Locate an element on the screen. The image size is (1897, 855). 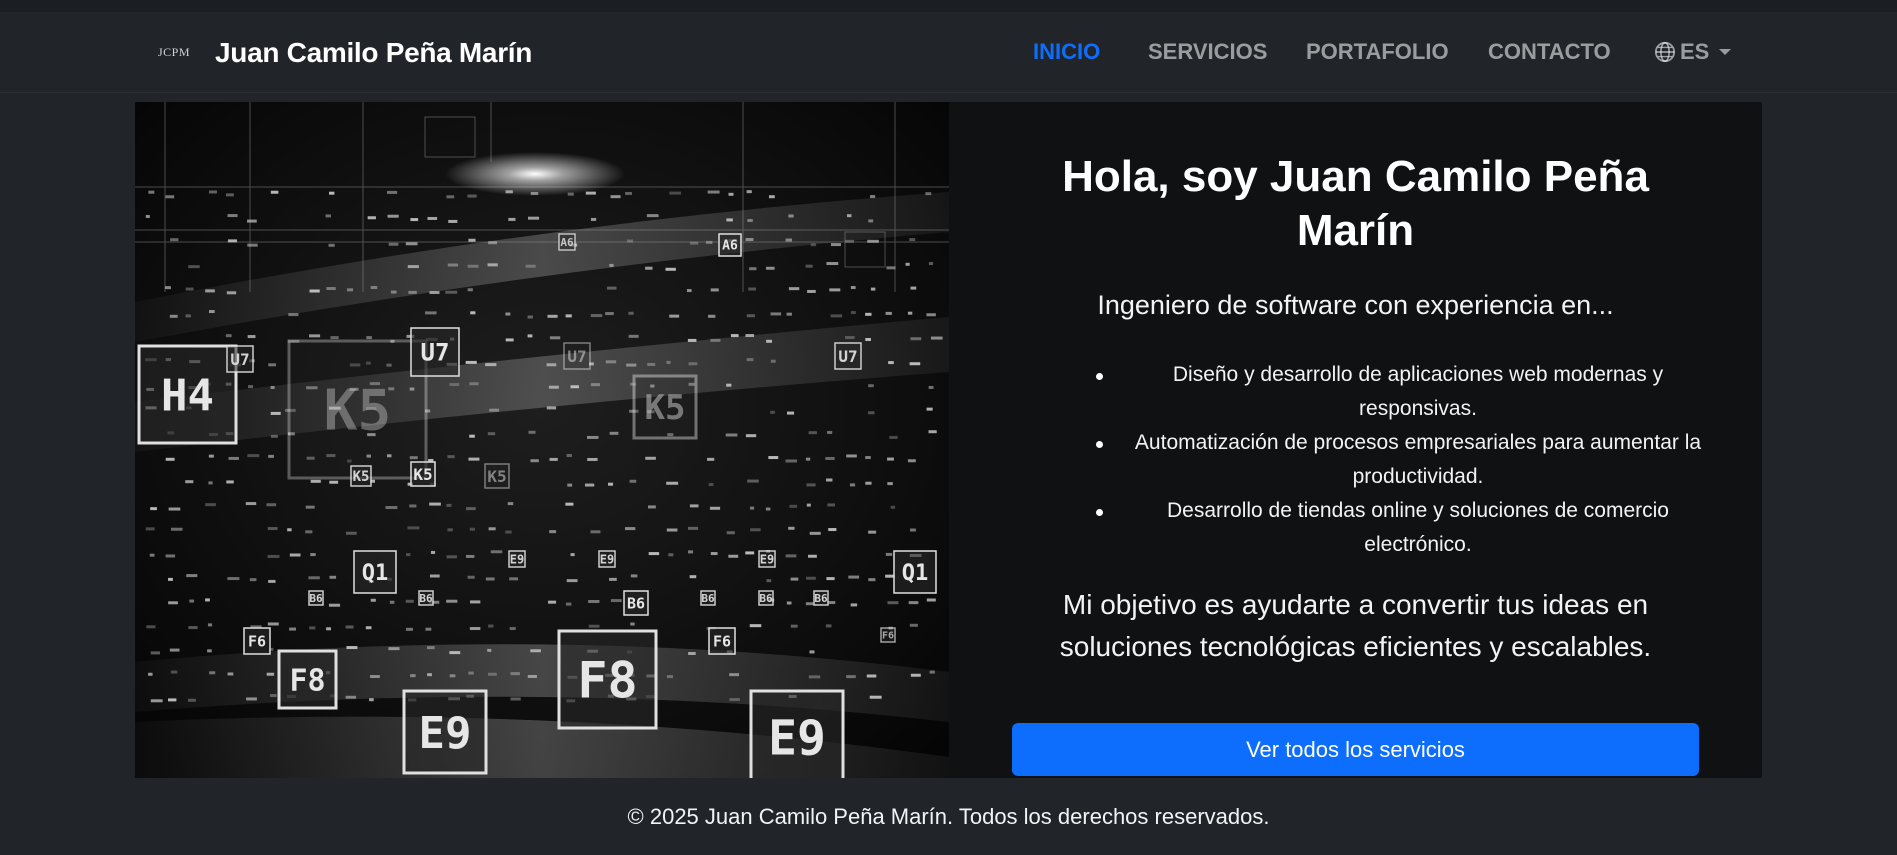
top-strip is located at coordinates (948, 6).